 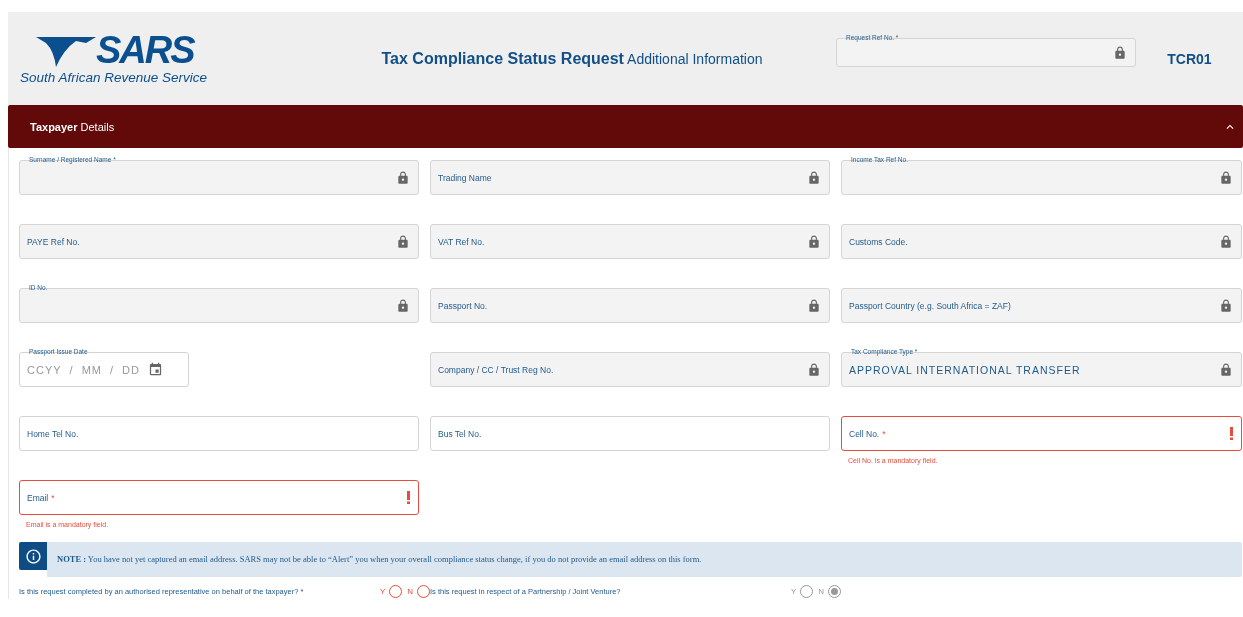 What do you see at coordinates (630, 305) in the screenshot?
I see `input-field: Passport No.` at bounding box center [630, 305].